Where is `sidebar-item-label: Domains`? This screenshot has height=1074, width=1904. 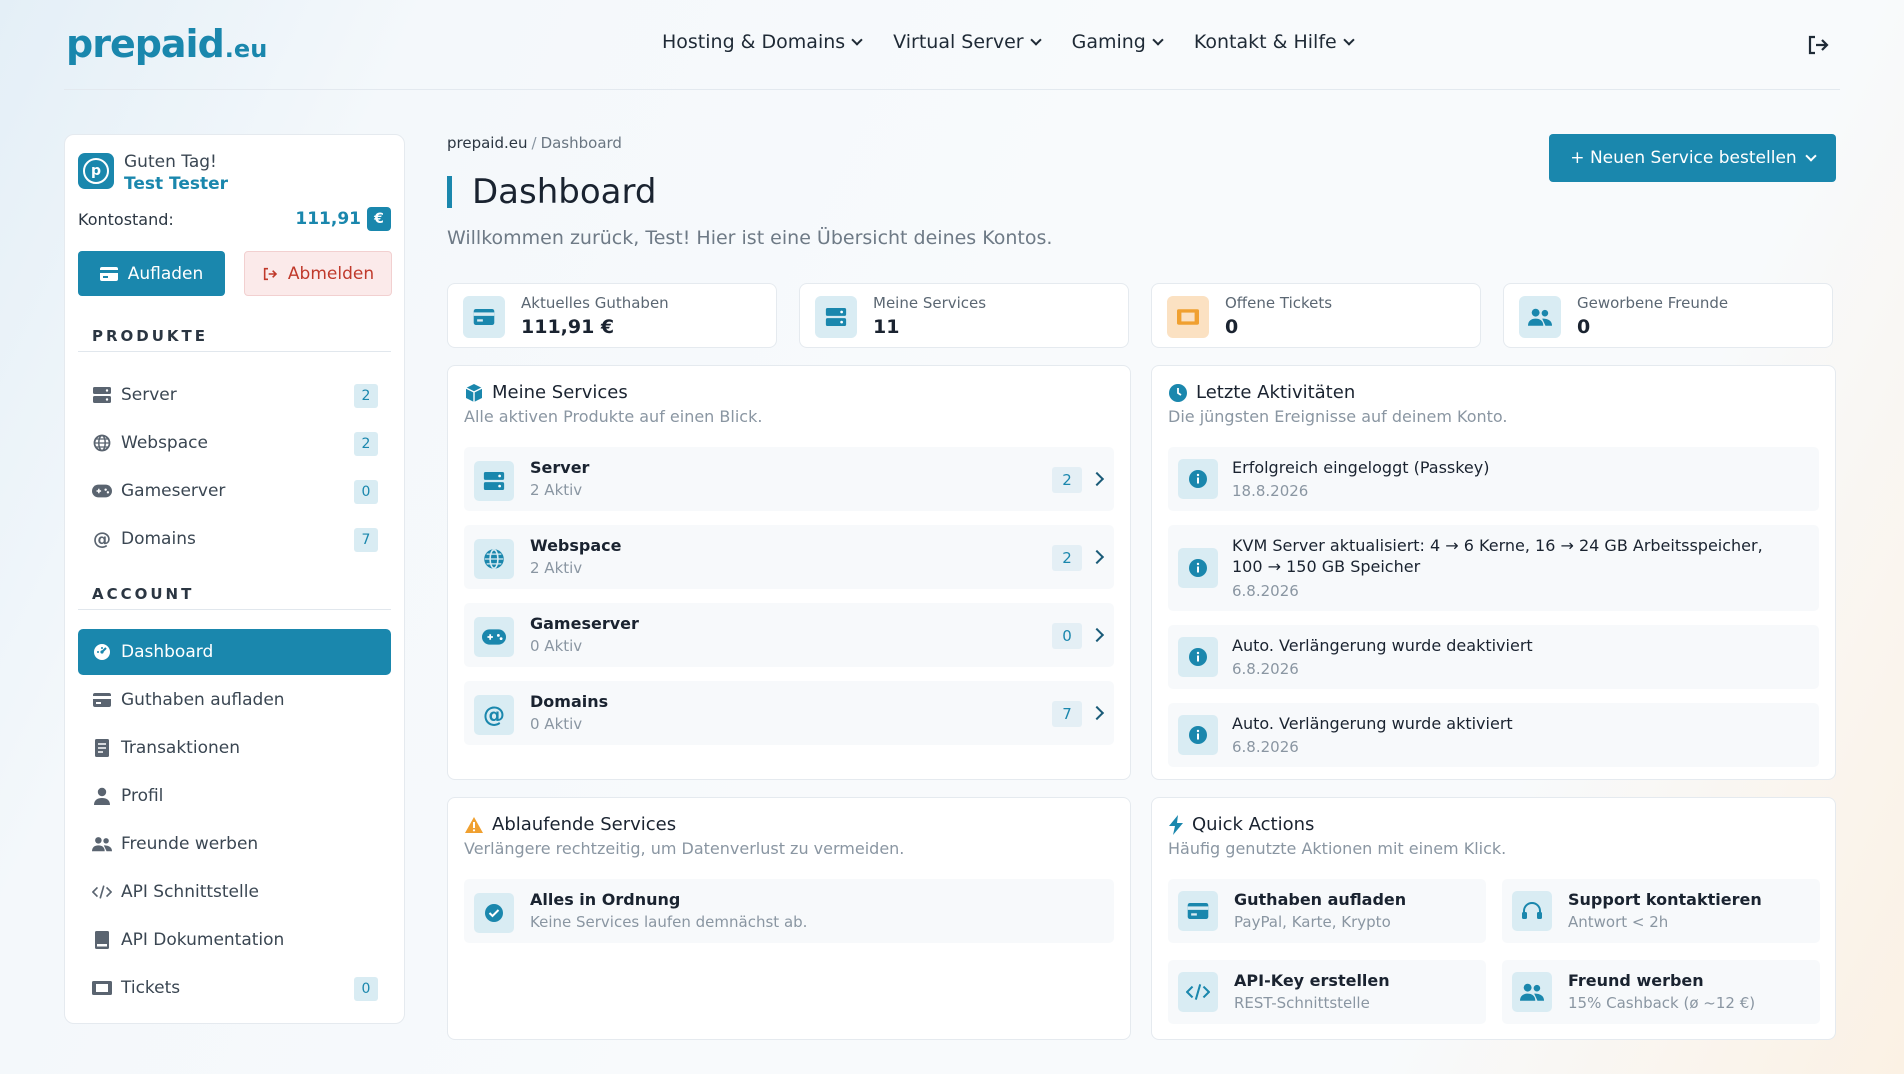 sidebar-item-label: Domains is located at coordinates (158, 539).